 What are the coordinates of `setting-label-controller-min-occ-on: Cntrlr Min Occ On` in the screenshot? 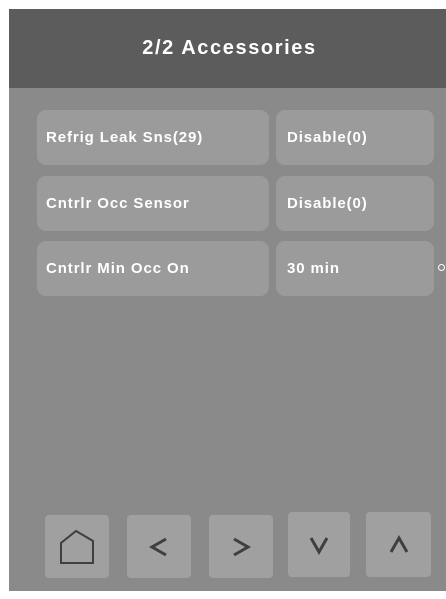 It's located at (153, 268).